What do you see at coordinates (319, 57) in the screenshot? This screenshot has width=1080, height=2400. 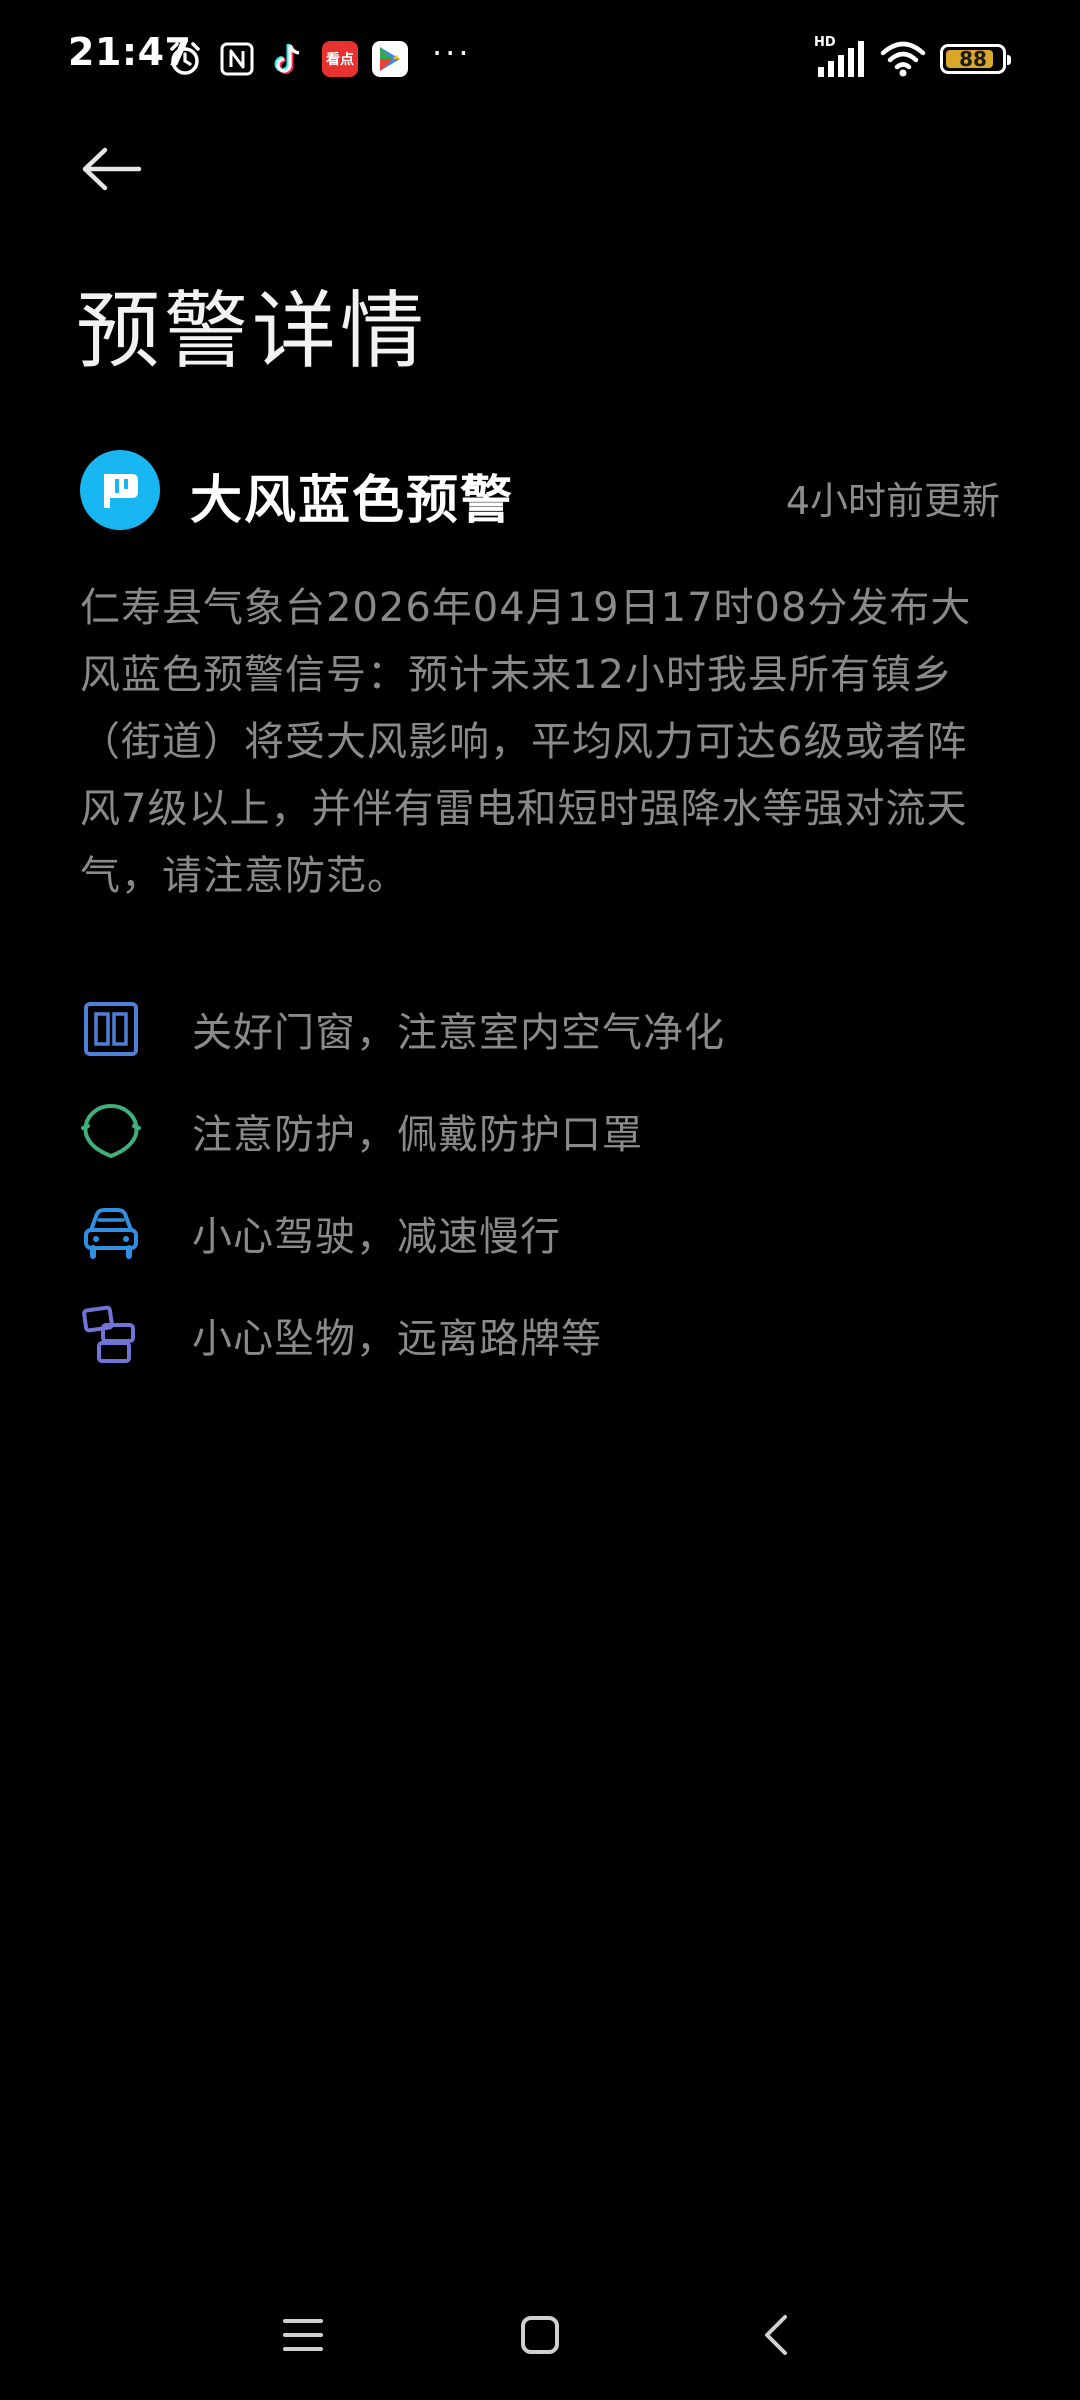 I see `notification-icons: 看点 ···` at bounding box center [319, 57].